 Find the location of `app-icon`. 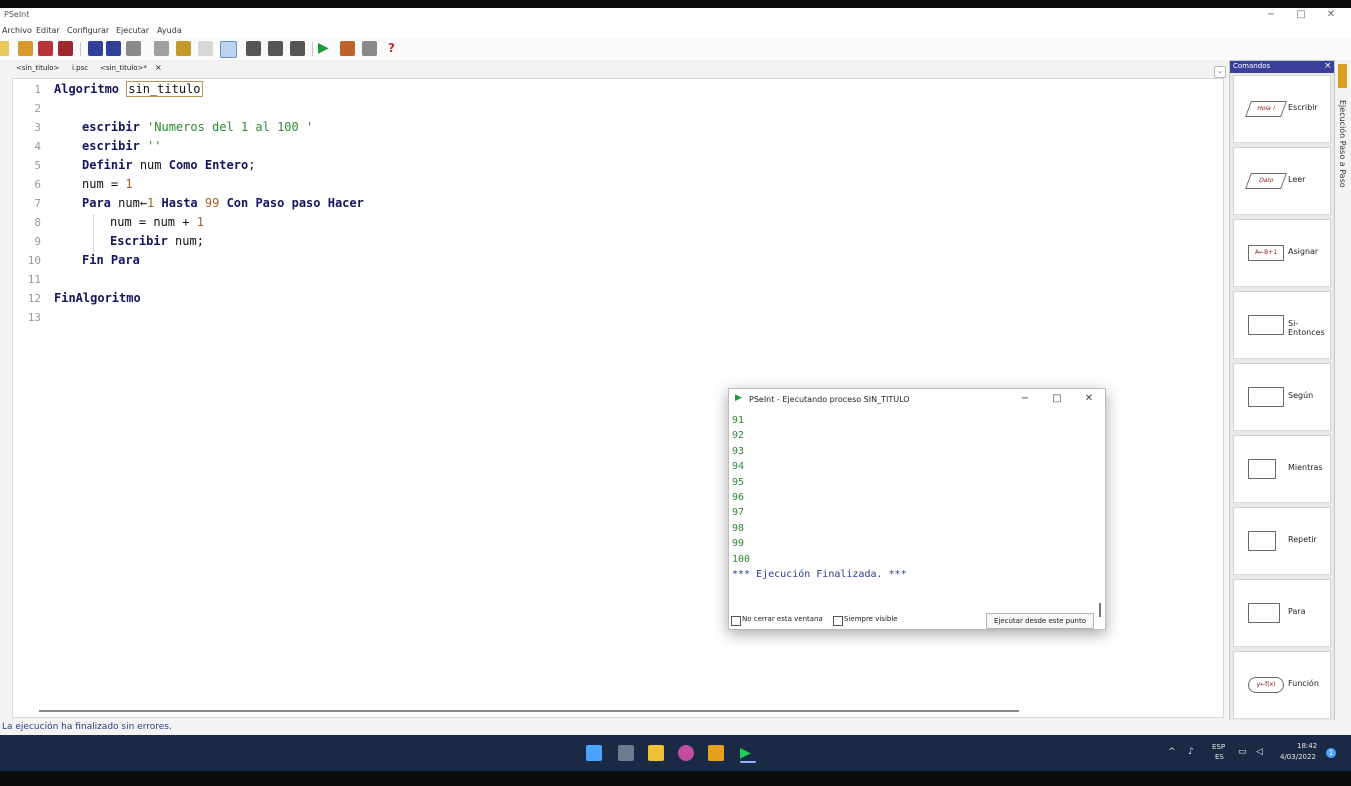

app-icon is located at coordinates (716, 753).